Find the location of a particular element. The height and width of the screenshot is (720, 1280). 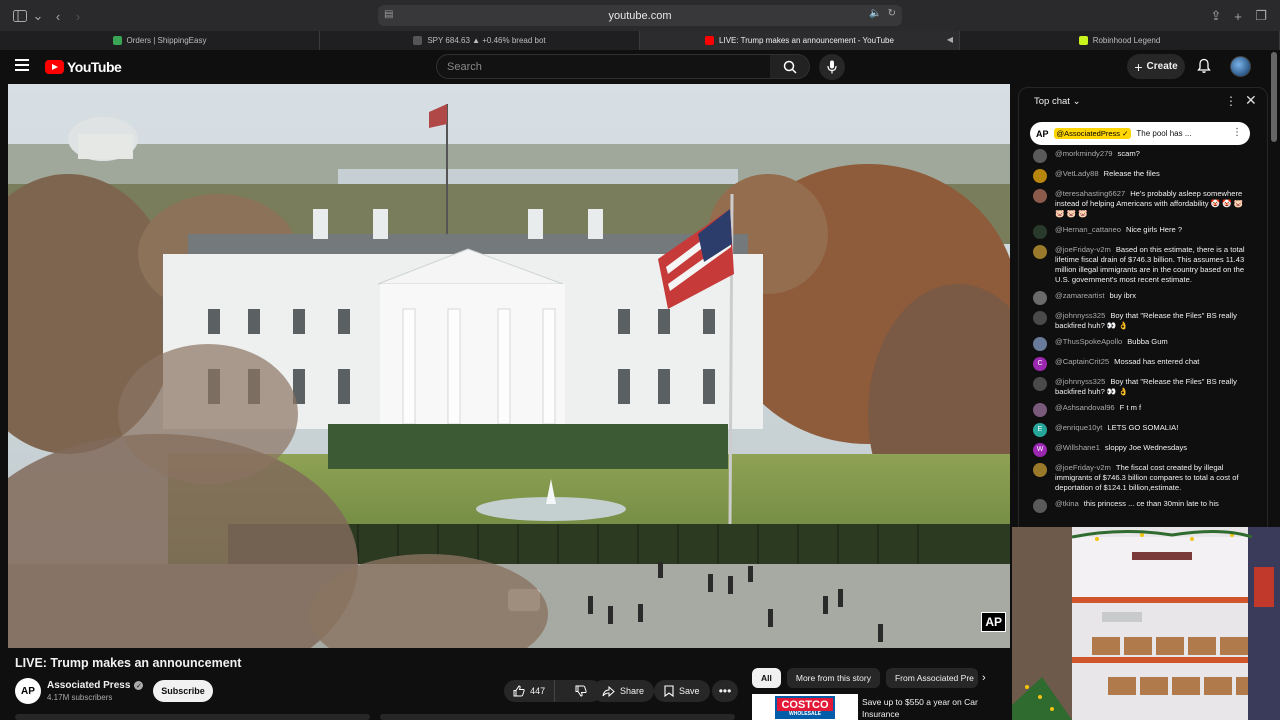

bookmark-icon is located at coordinates (669, 691).